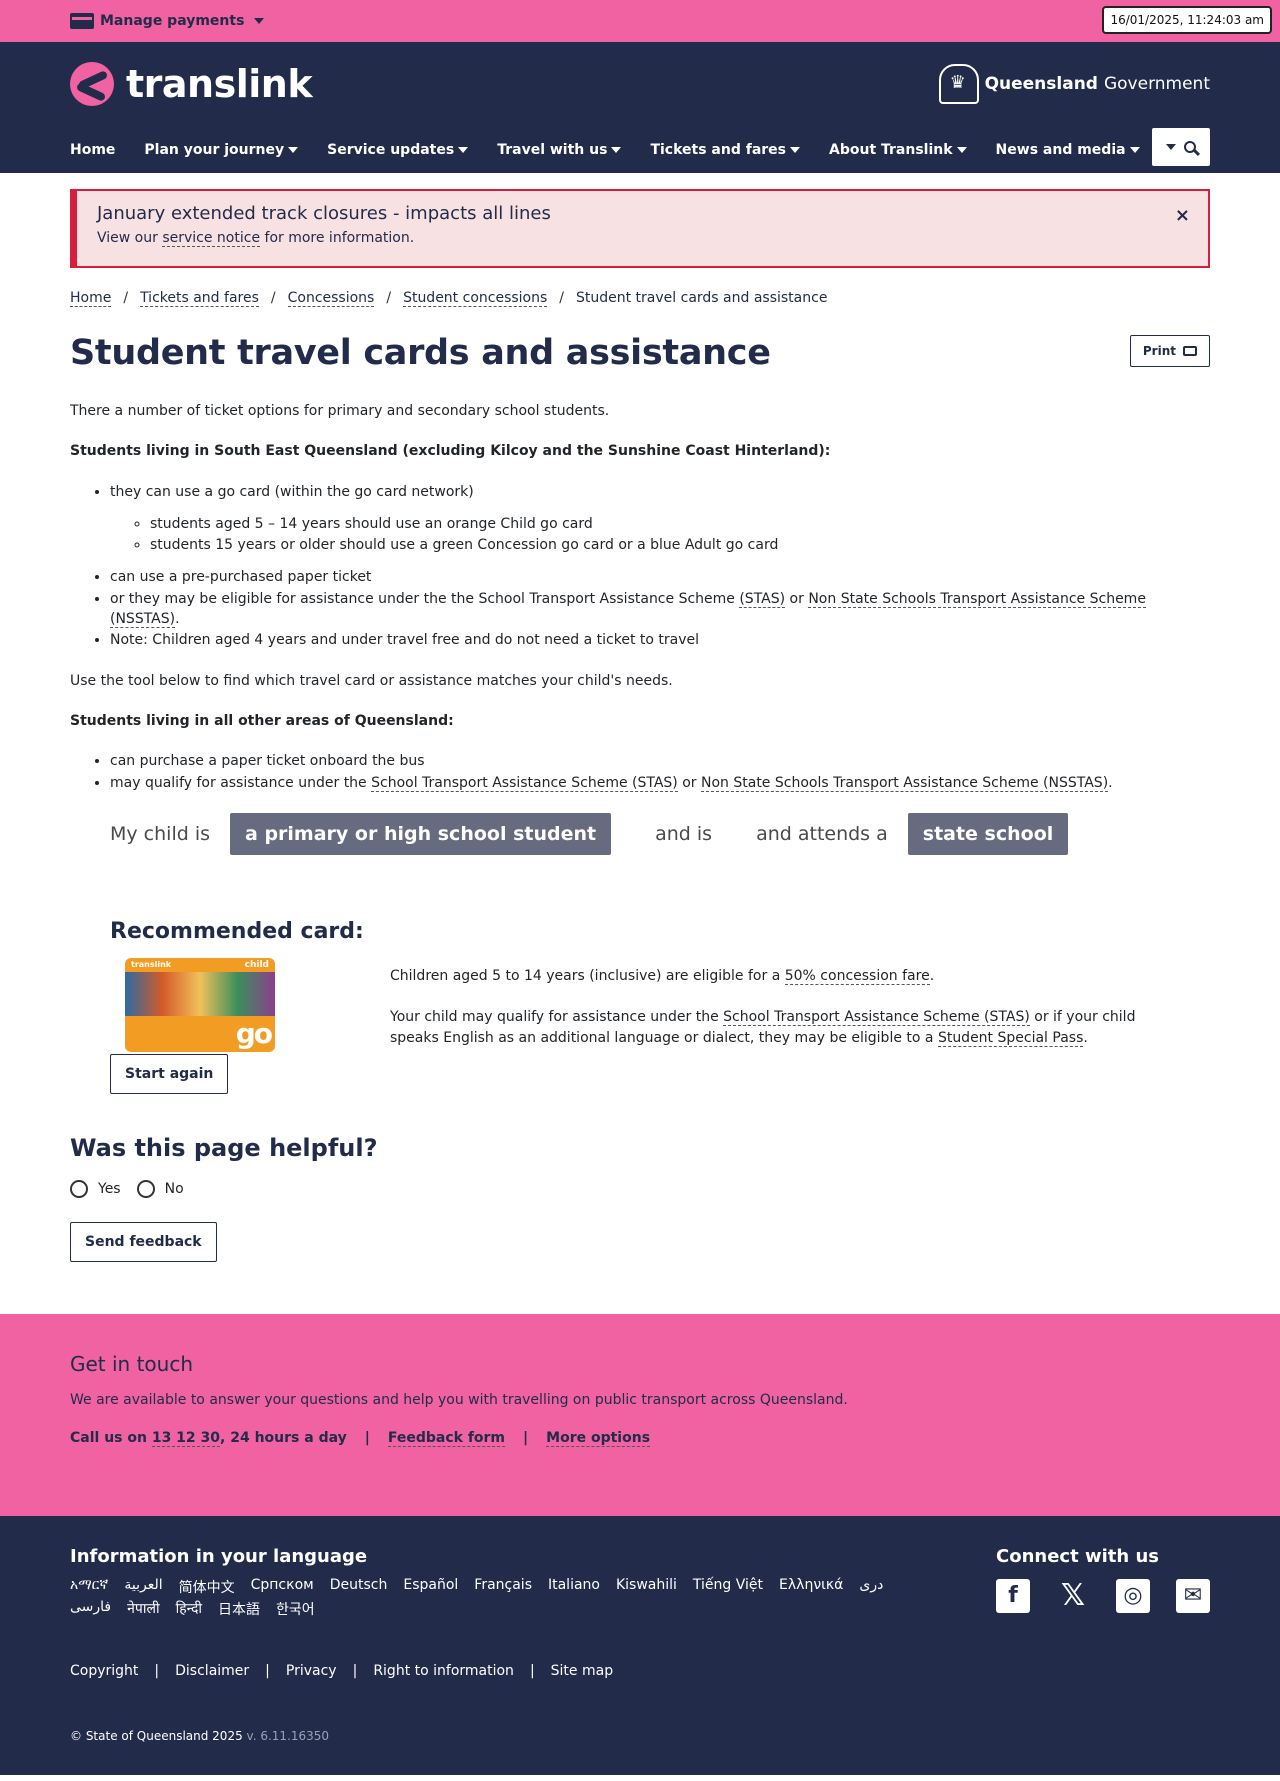 This screenshot has width=1280, height=1781. Describe the element at coordinates (443, 1671) in the screenshot. I see `right-to-information-link: Right to information` at that location.